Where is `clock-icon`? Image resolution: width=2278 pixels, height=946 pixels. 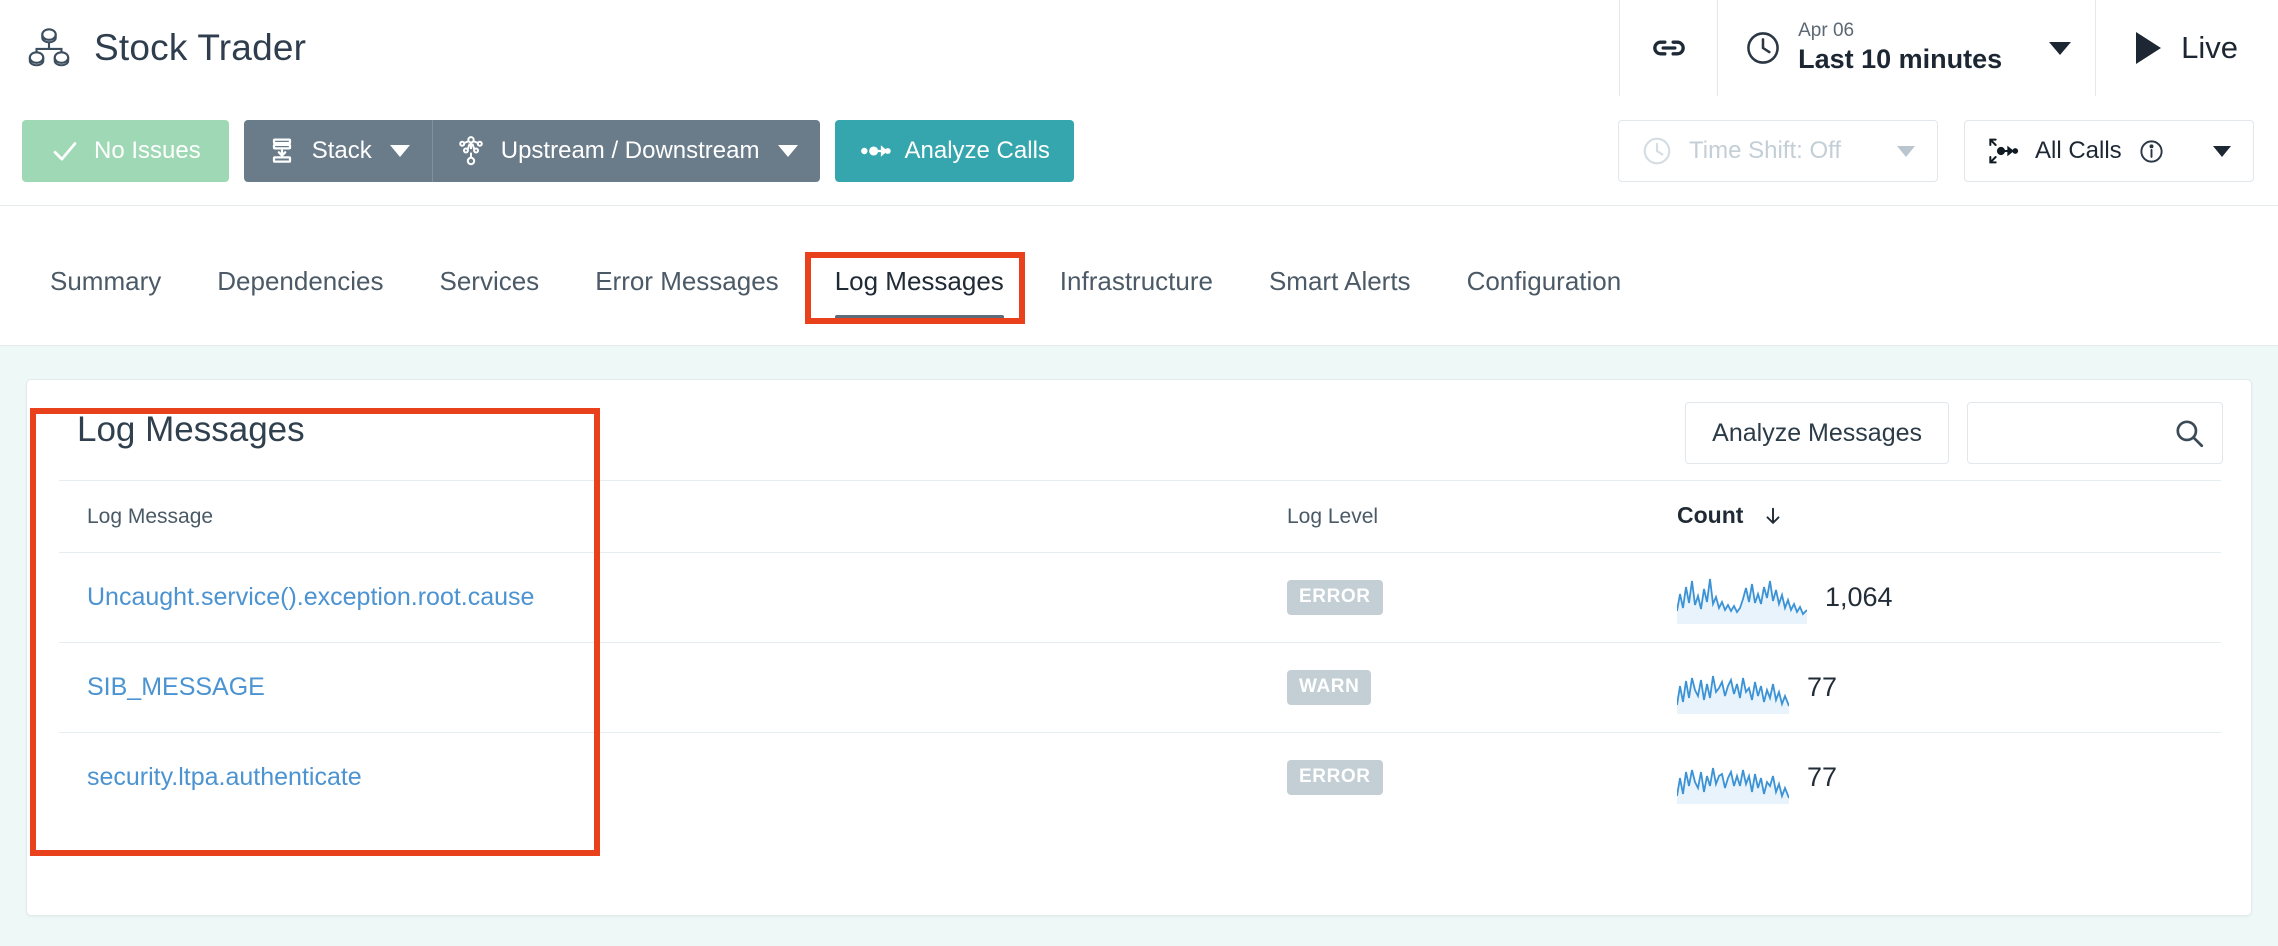 clock-icon is located at coordinates (1657, 151).